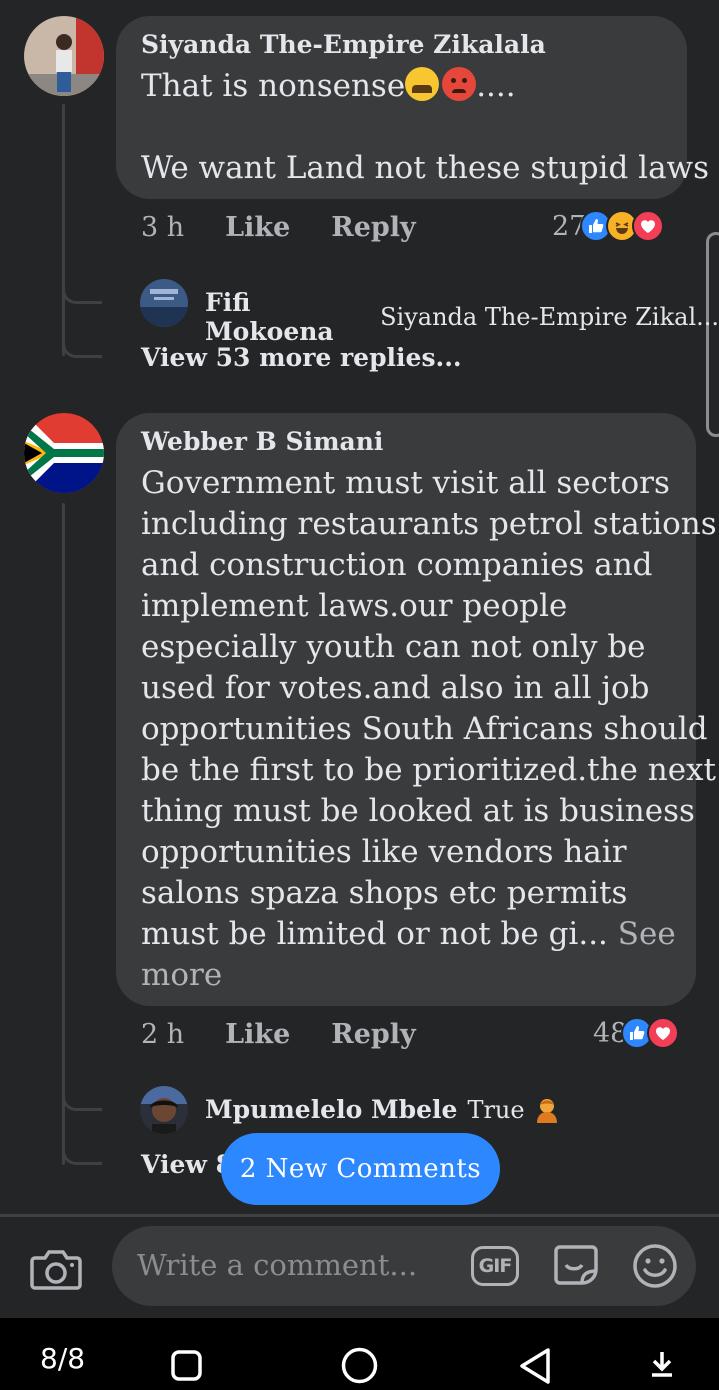 This screenshot has width=719, height=1390. I want to click on new-comments-button: 2 New Comments, so click(360, 1169).